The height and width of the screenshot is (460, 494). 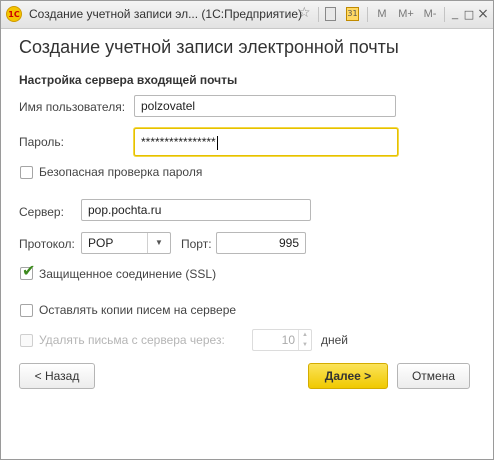 What do you see at coordinates (217, 142) in the screenshot?
I see `text-caret` at bounding box center [217, 142].